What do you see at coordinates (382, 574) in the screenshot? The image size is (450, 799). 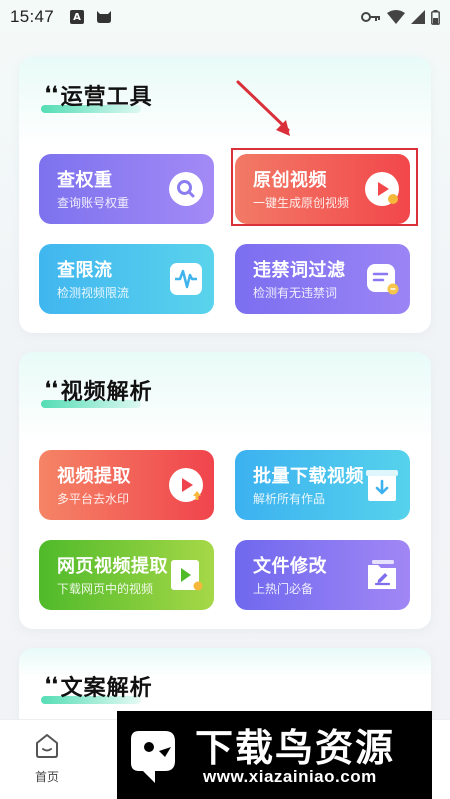 I see `edit-folder-icon` at bounding box center [382, 574].